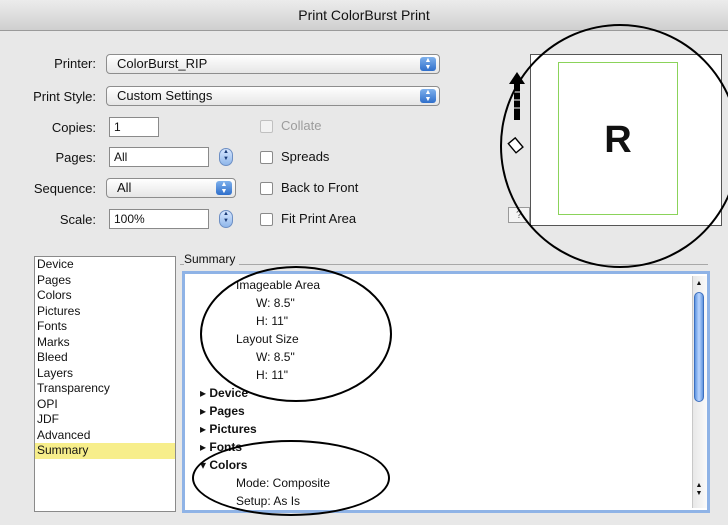 This screenshot has height=525, width=728. I want to click on sidebar-item-transparency: Transparency, so click(105, 389).